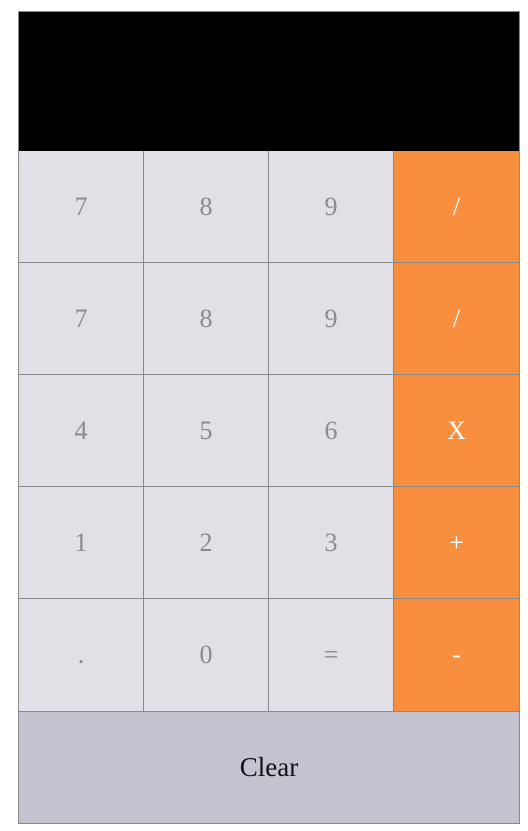  What do you see at coordinates (456, 542) in the screenshot?
I see `key-plus: +` at bounding box center [456, 542].